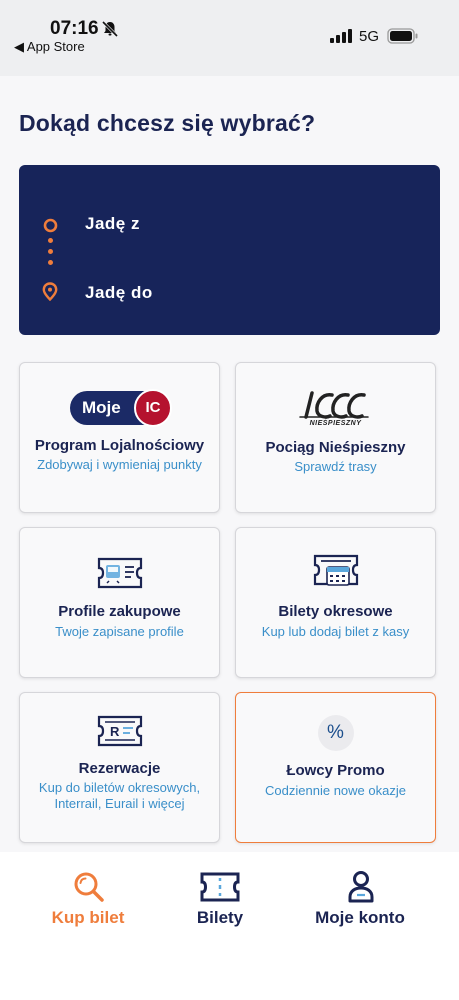  Describe the element at coordinates (335, 790) in the screenshot. I see `card-subtitle: Codziennie nowe okazje` at that location.